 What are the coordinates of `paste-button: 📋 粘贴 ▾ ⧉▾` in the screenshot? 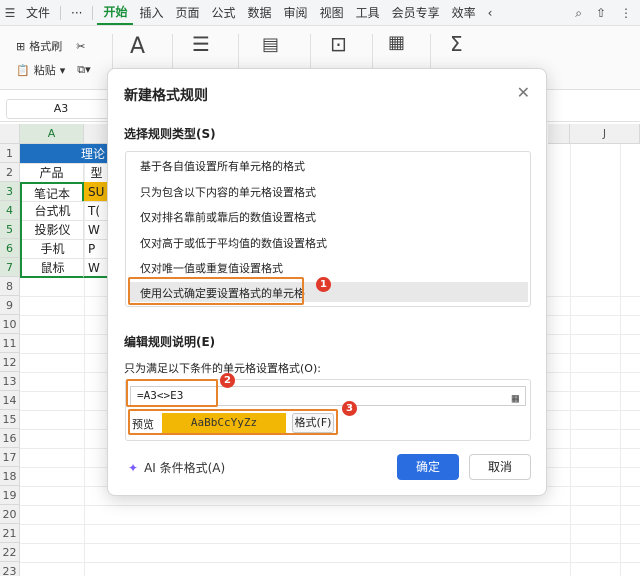 It's located at (53, 70).